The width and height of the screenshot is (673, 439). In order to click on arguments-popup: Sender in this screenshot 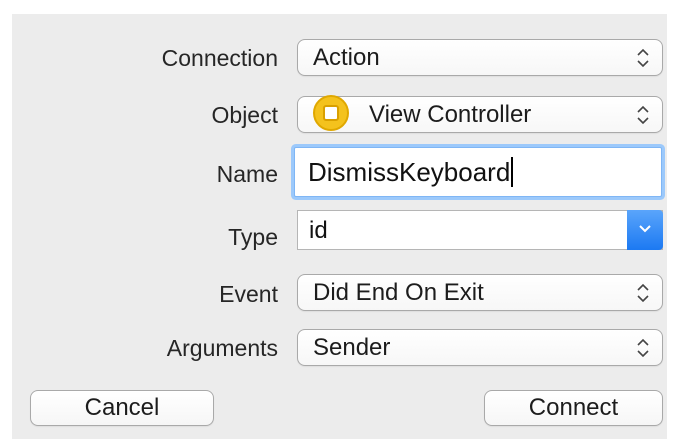, I will do `click(480, 347)`.